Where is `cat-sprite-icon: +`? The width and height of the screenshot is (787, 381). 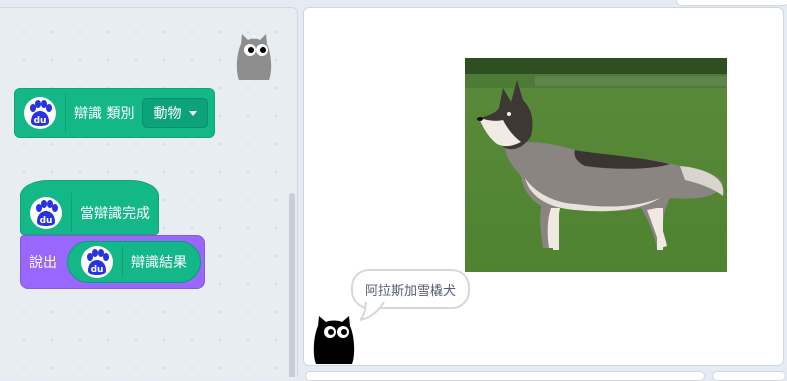
cat-sprite-icon: + is located at coordinates (334, 338).